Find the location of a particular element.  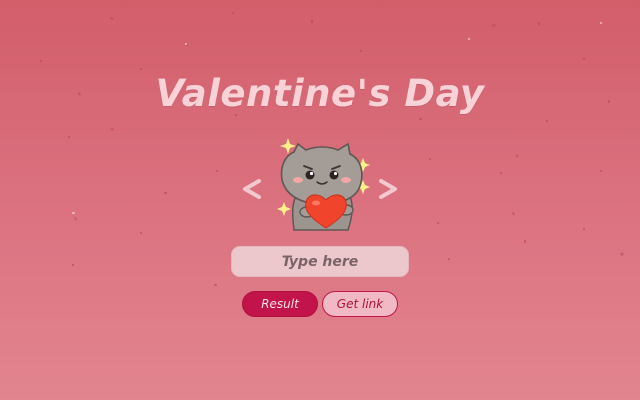

next-sticker-button is located at coordinates (388, 188).